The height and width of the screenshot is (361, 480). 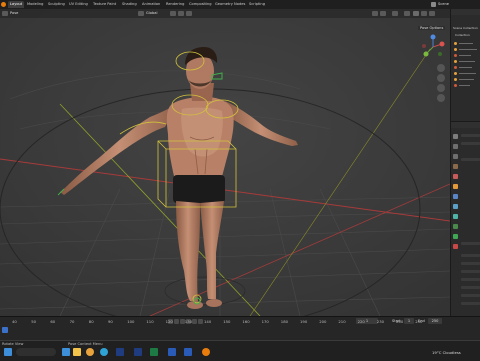 What do you see at coordinates (200, 321) in the screenshot?
I see `jump-end-icon` at bounding box center [200, 321].